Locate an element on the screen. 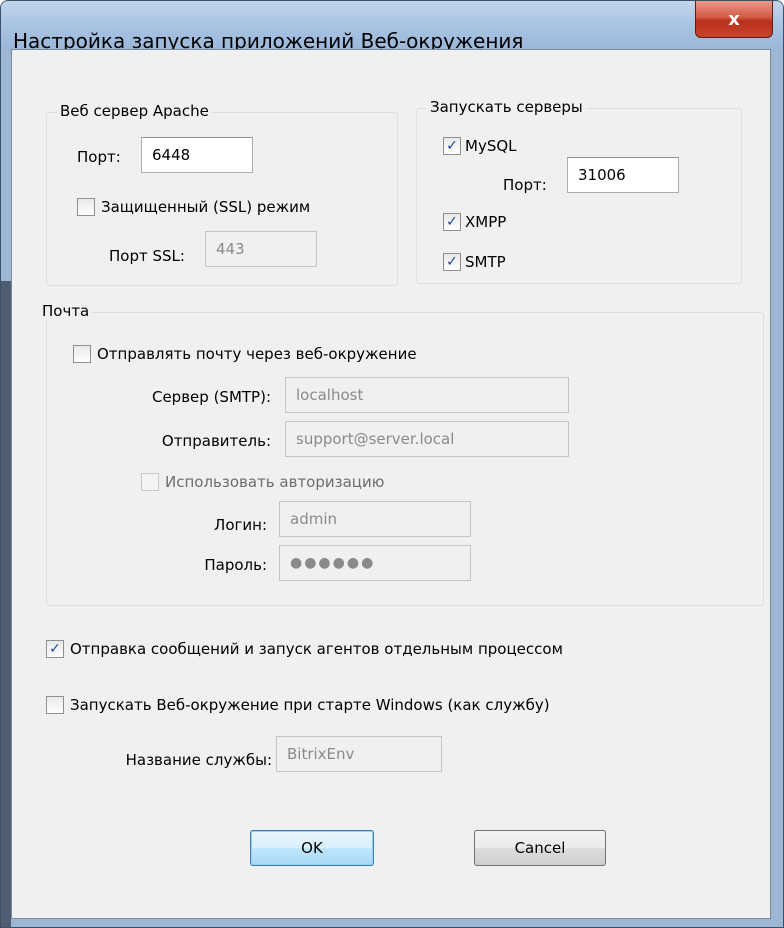 This screenshot has width=784, height=928. send-mail-checkbox is located at coordinates (82, 354).